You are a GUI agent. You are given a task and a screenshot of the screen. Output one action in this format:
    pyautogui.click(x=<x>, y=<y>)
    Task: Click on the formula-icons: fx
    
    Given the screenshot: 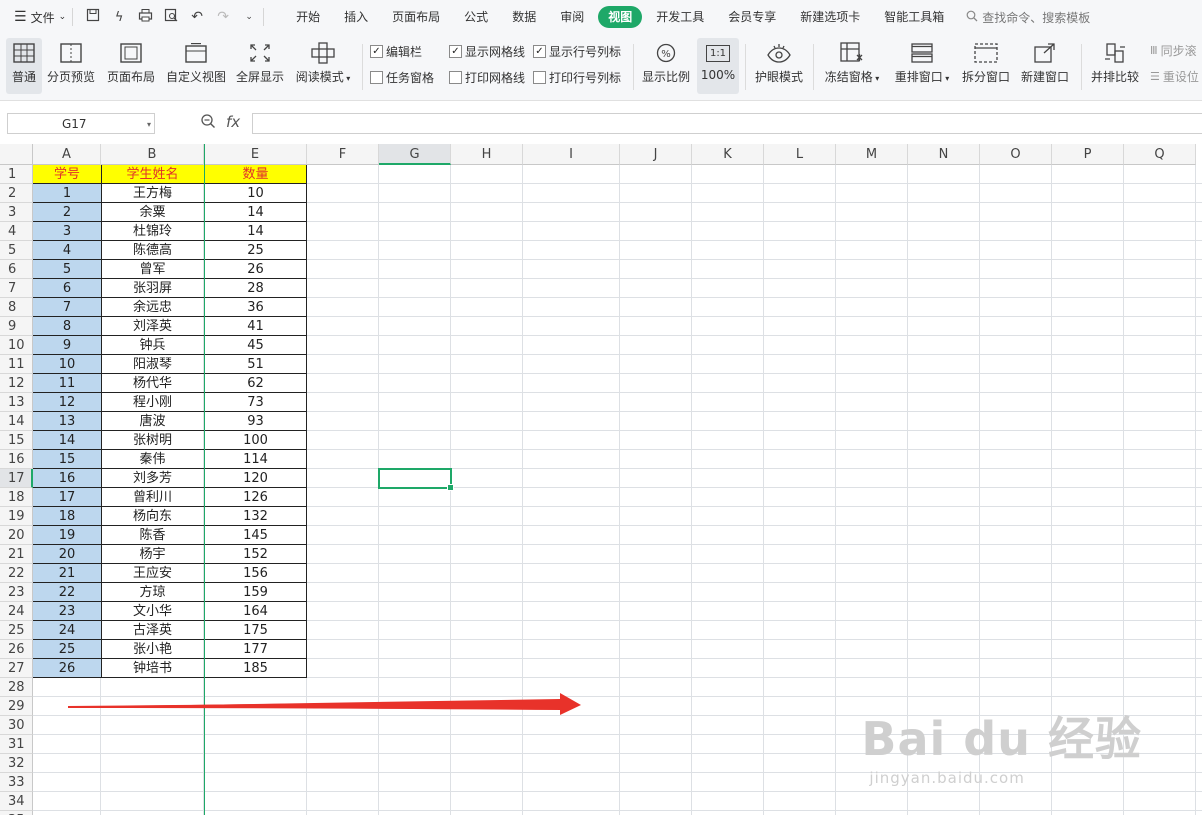 What is the action you would take?
    pyautogui.click(x=220, y=123)
    